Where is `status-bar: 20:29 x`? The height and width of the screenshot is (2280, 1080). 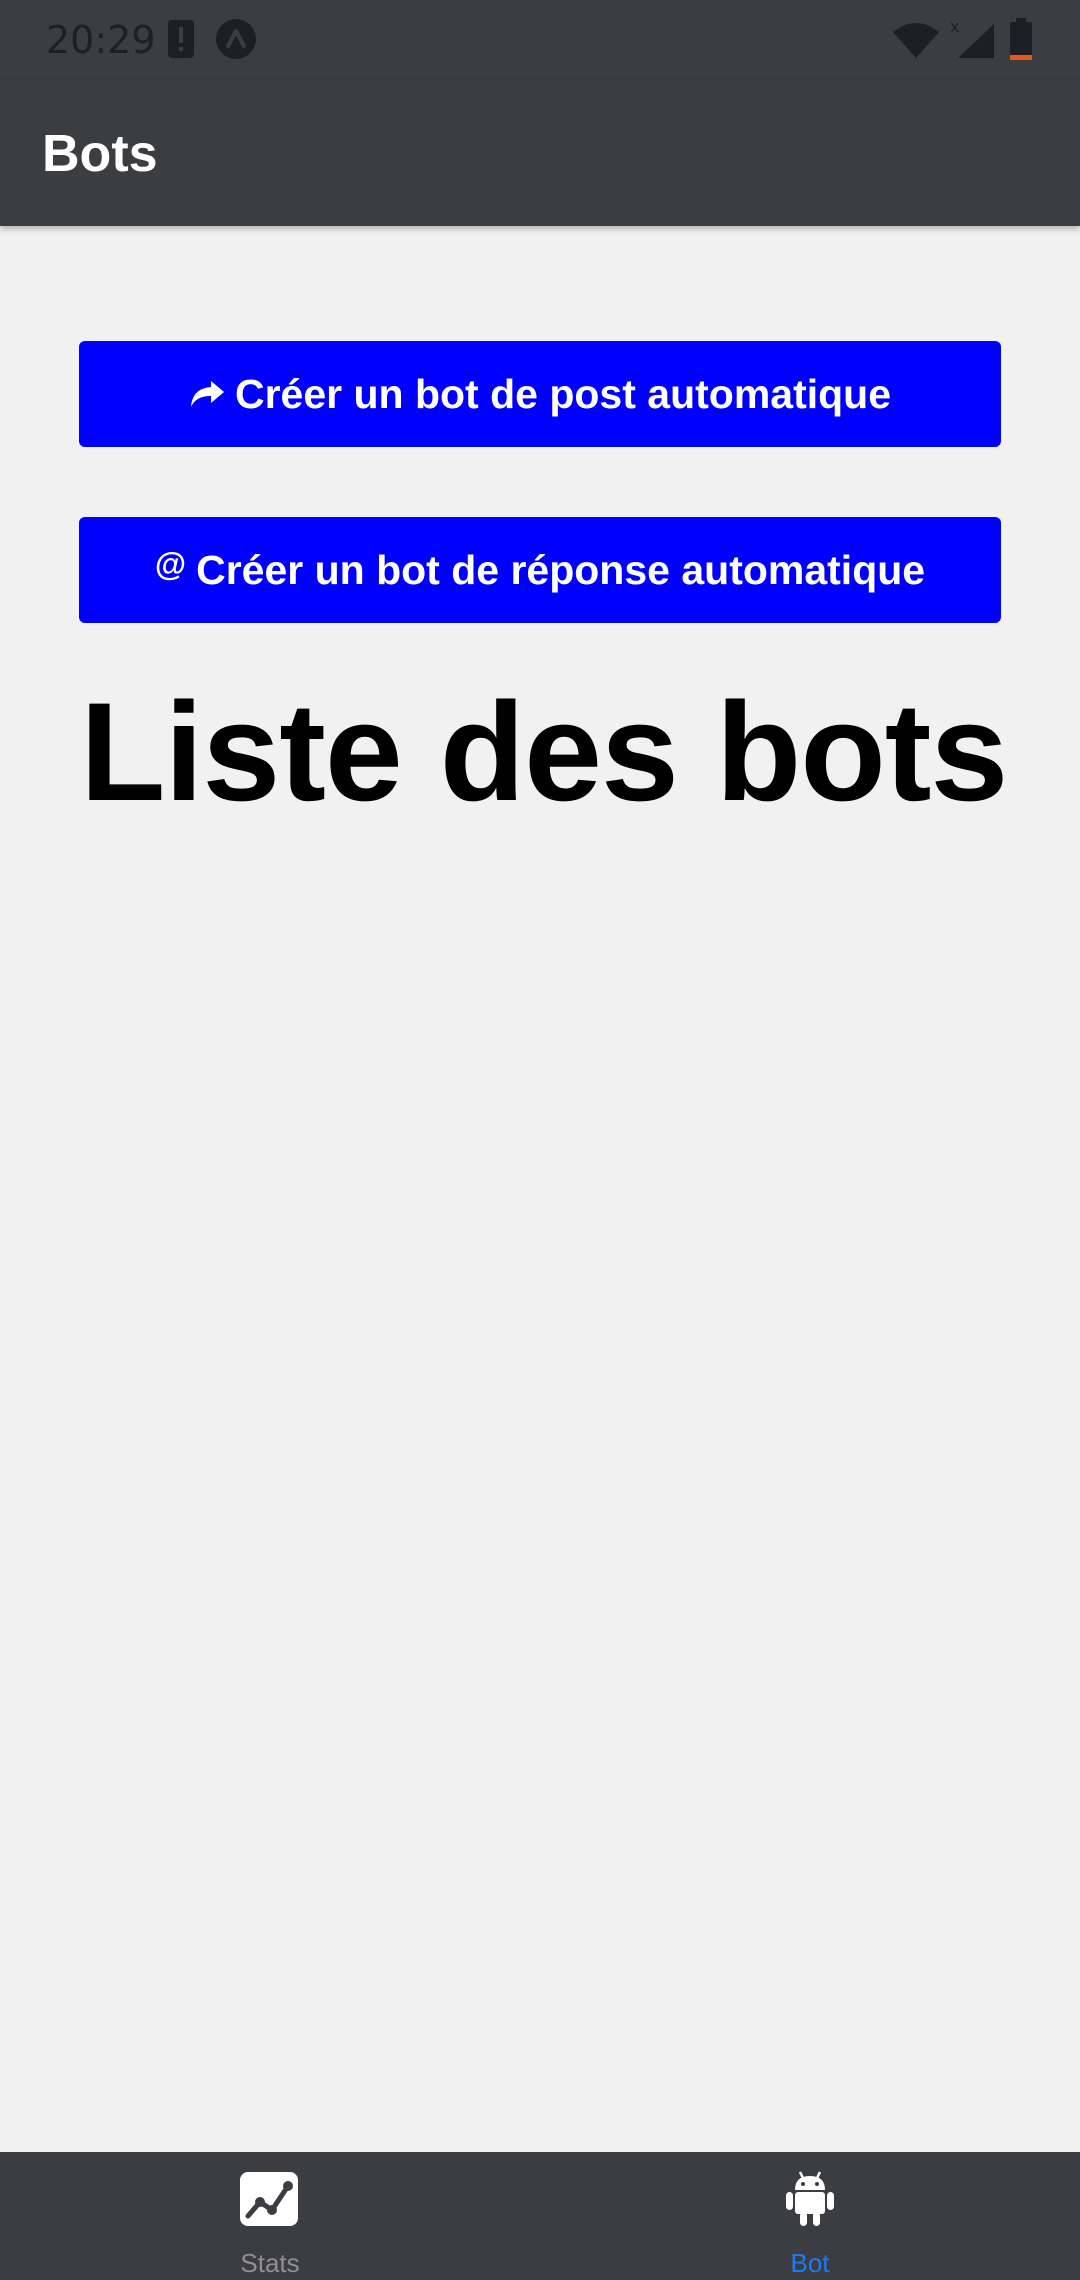 status-bar: 20:29 x is located at coordinates (540, 40).